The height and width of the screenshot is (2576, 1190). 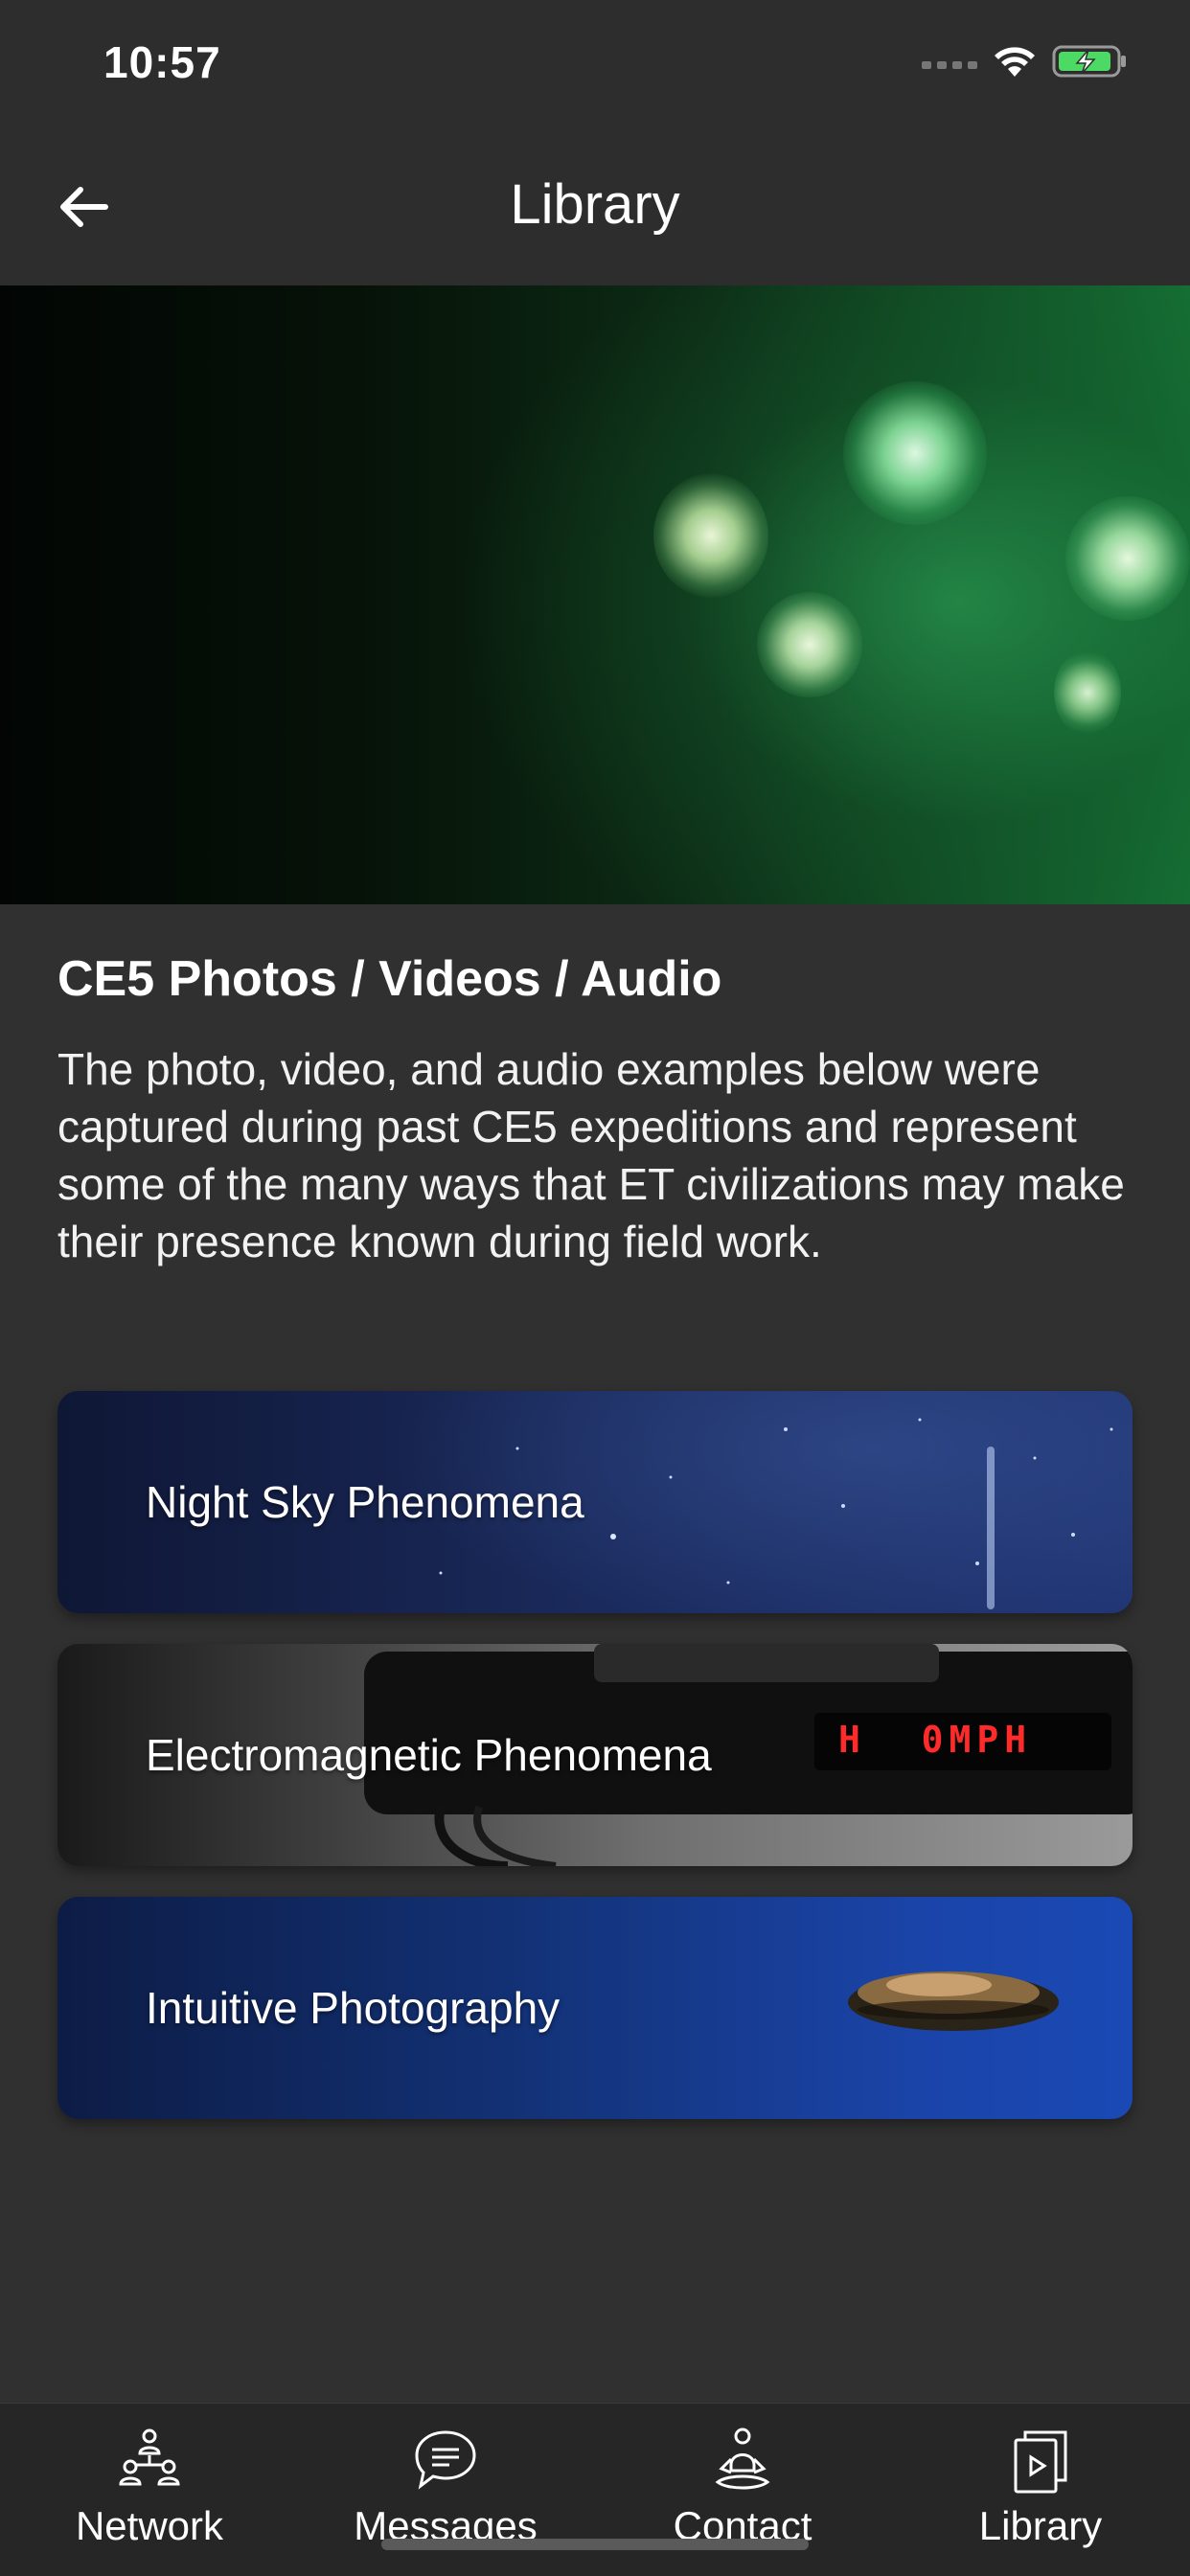 I want to click on card-label: Intuitive Photography, so click(x=354, y=2008).